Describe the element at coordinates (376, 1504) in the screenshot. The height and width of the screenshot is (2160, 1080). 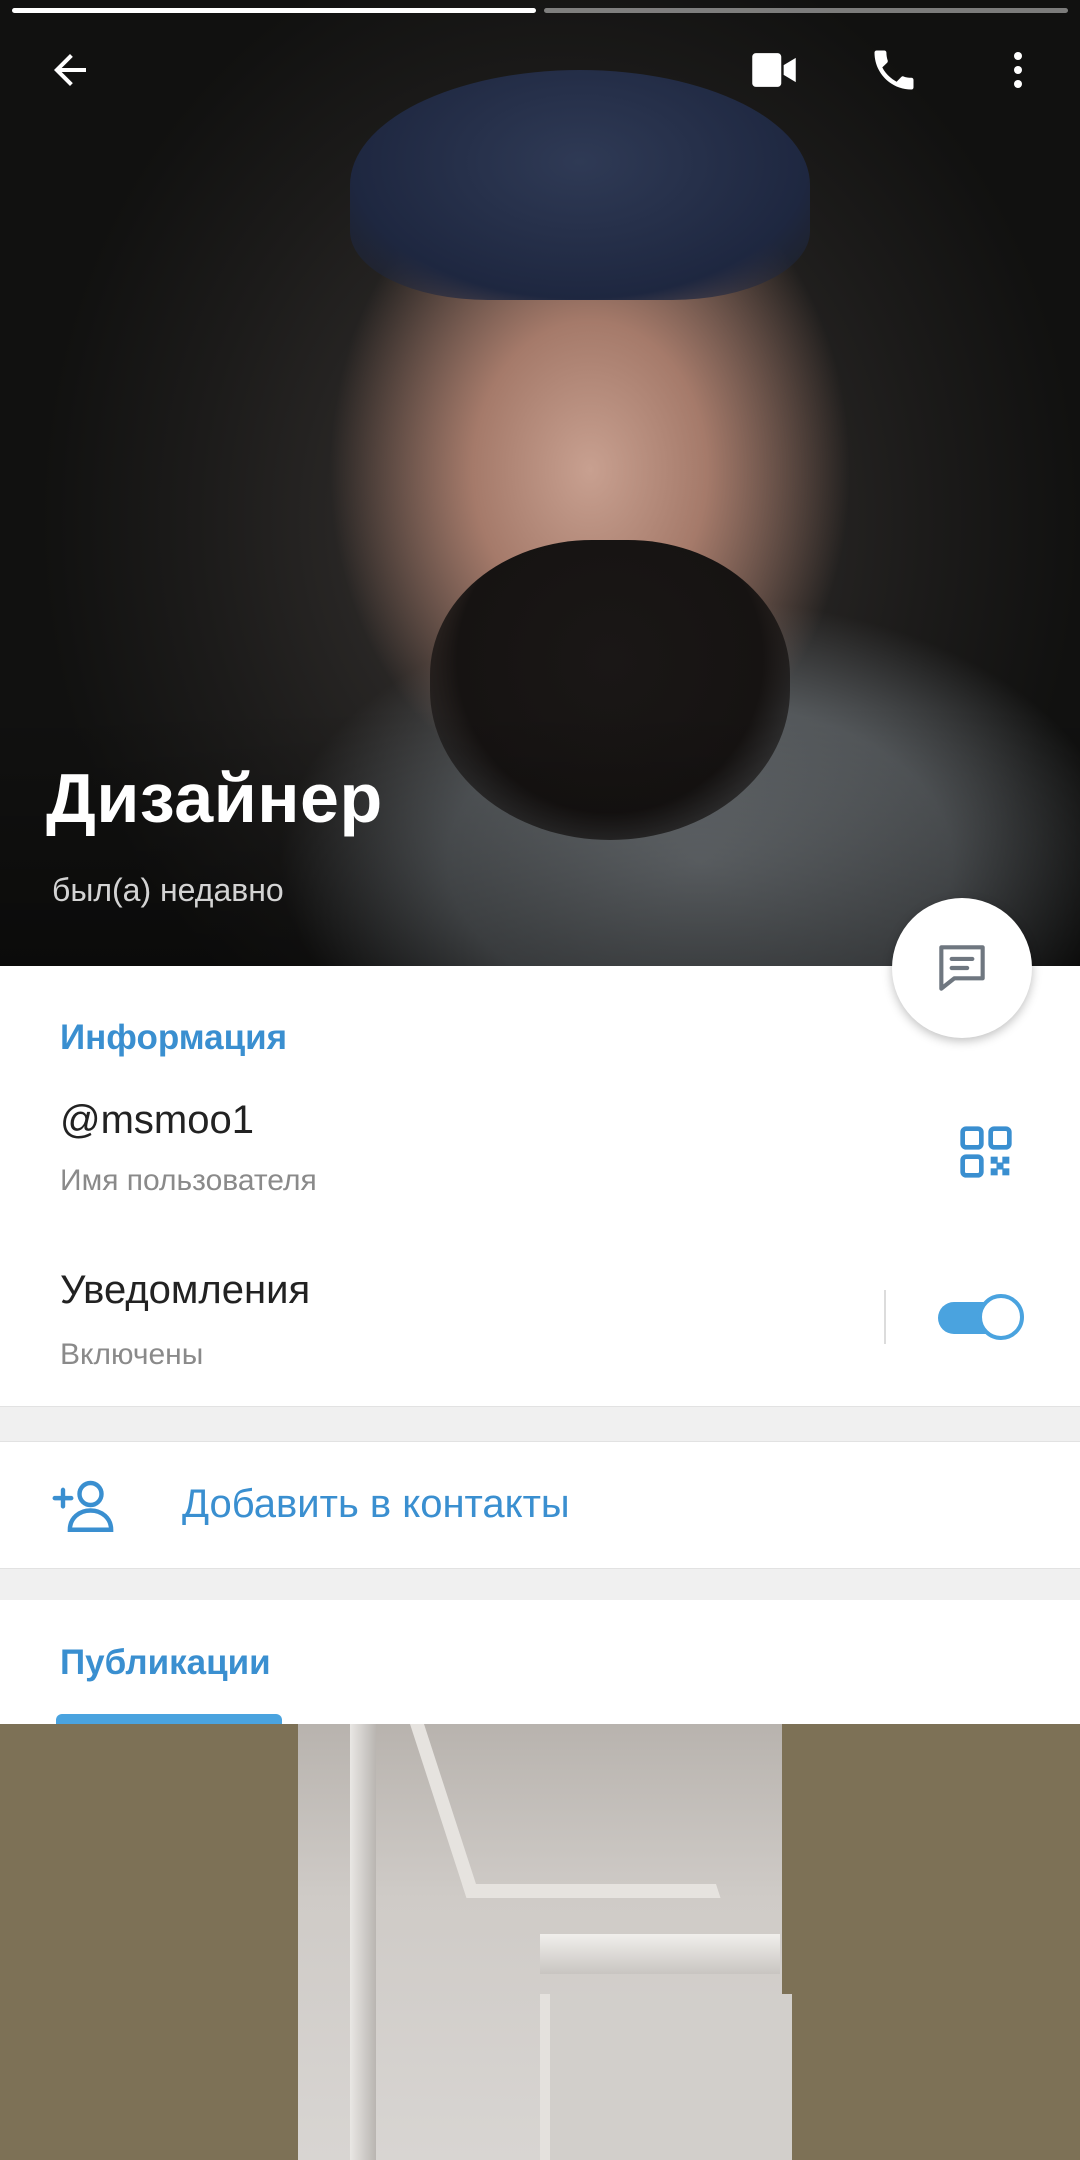
I see `add-to-contacts-label: Добавить в контакты` at that location.